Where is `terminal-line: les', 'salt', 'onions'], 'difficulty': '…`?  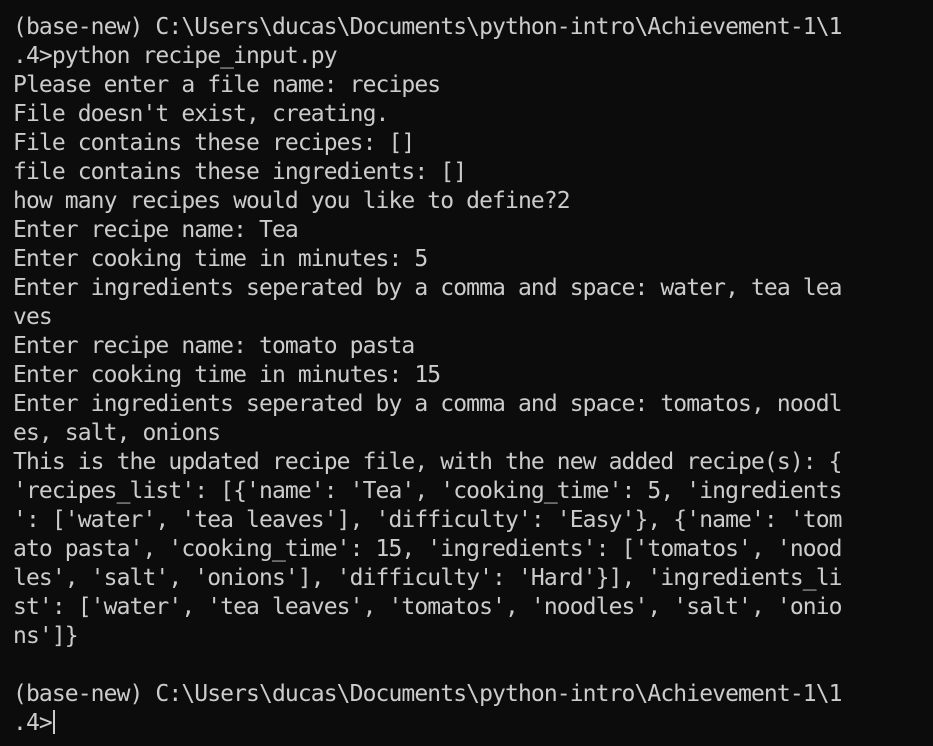 terminal-line: les', 'salt', 'onions'], 'difficulty': '… is located at coordinates (428, 578).